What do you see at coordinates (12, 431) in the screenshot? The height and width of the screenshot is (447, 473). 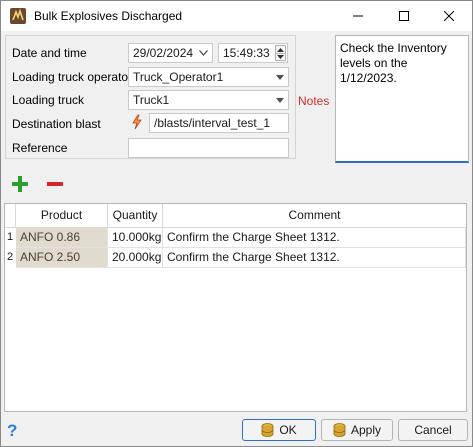 I see `help-icon: ?` at bounding box center [12, 431].